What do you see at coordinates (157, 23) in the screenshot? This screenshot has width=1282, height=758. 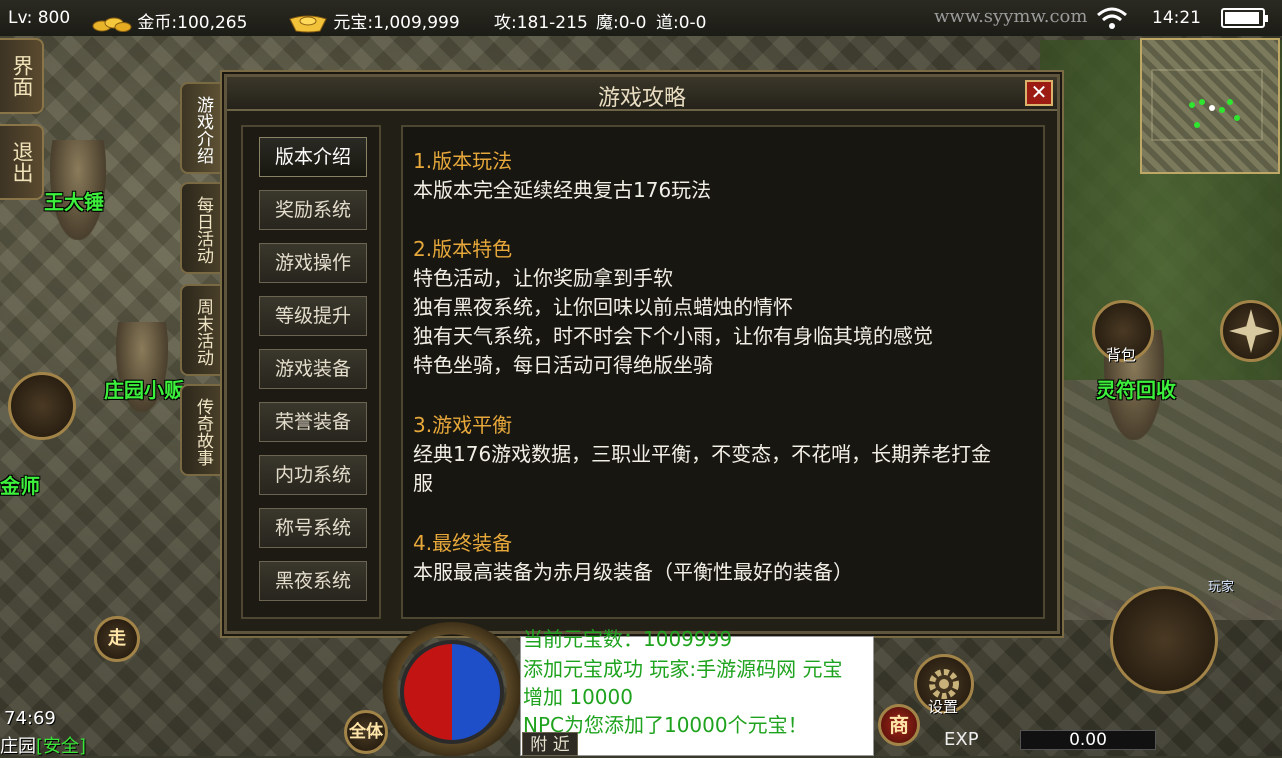 I see `gold-label: 金币:` at bounding box center [157, 23].